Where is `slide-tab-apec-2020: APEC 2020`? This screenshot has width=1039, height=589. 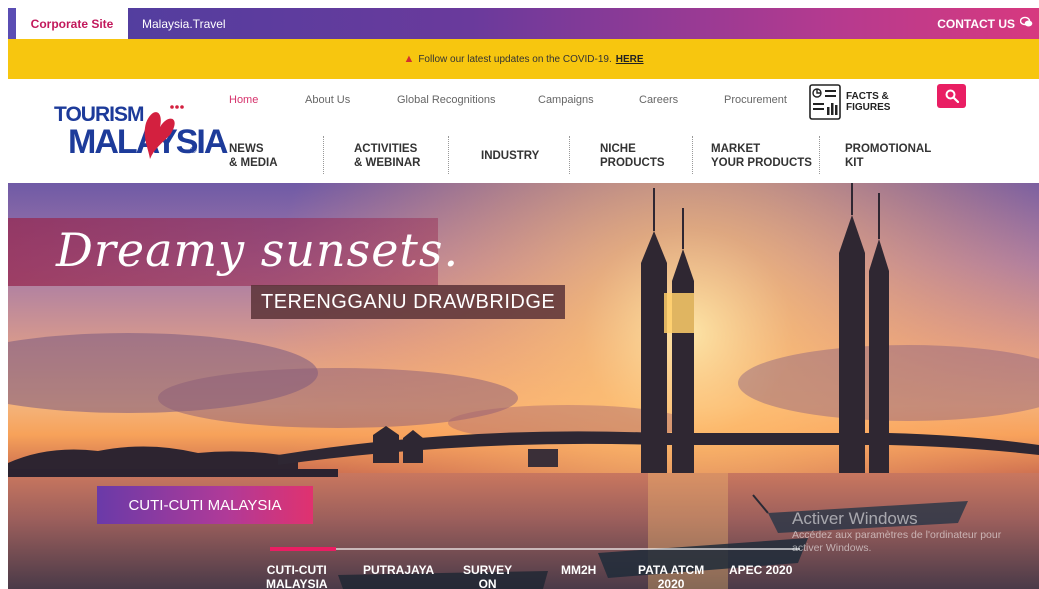
slide-tab-apec-2020: APEC 2020 is located at coordinates (760, 570).